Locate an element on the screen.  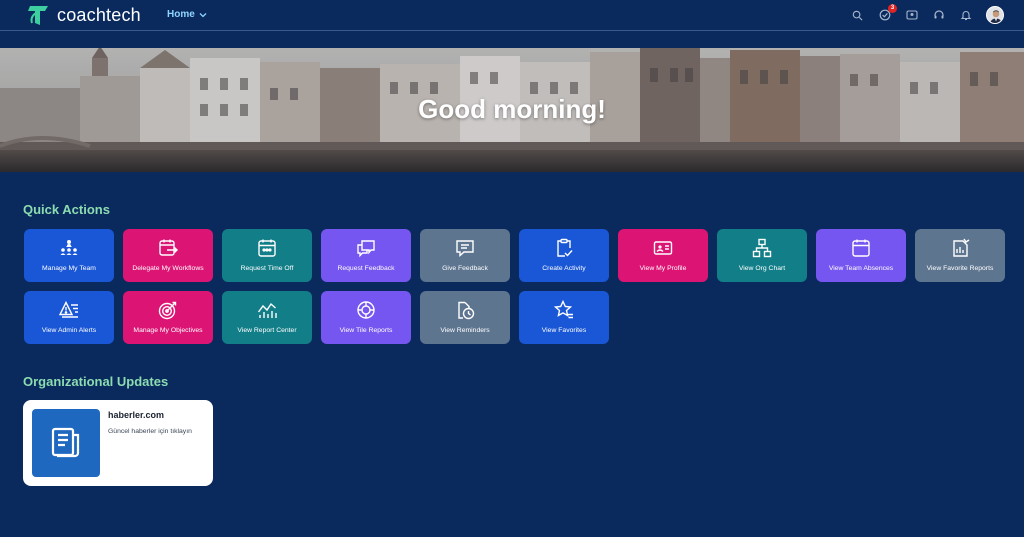
org-update-thumbnail is located at coordinates (66, 443).